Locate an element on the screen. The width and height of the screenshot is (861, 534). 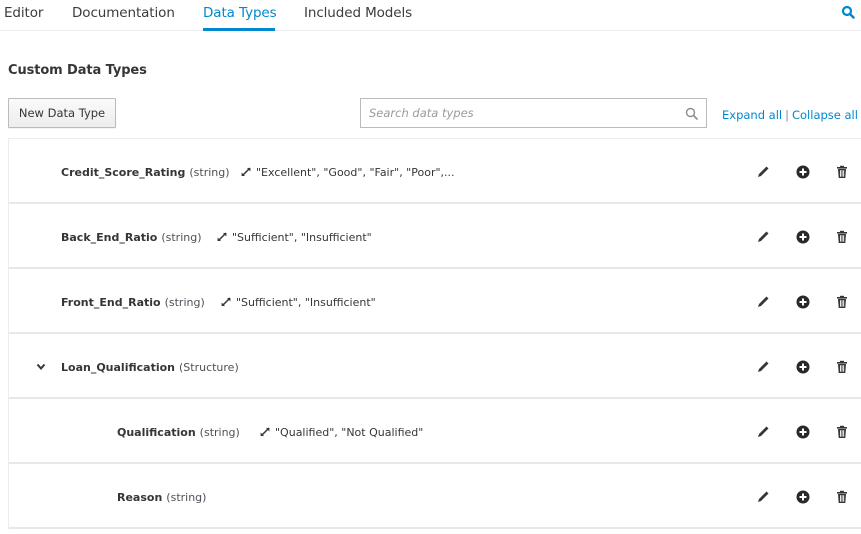
new-data-type-button: New Data Type is located at coordinates (62, 113).